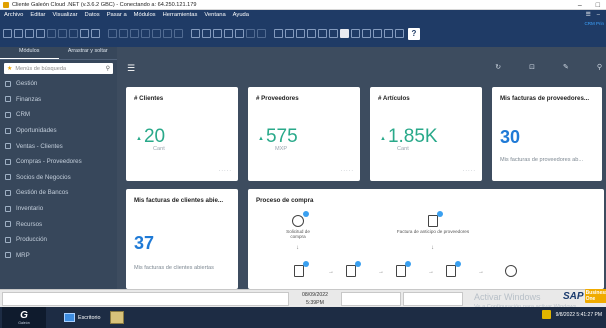 This screenshot has height=328, width=606. Describe the element at coordinates (7, 33) in the screenshot. I see `find-icon` at that location.